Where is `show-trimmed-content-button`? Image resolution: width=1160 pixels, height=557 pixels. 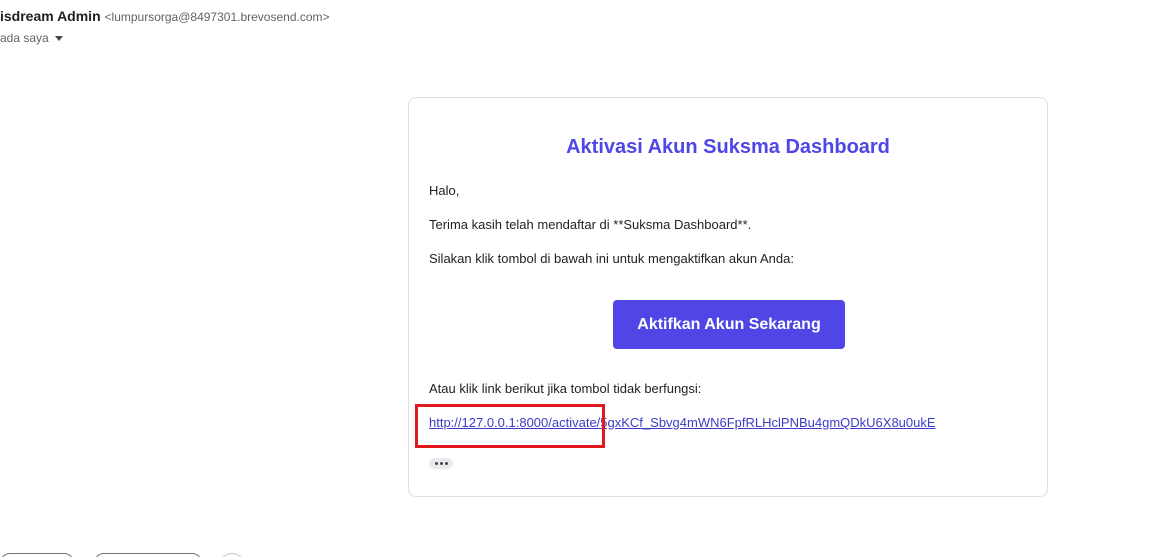 show-trimmed-content-button is located at coordinates (441, 463).